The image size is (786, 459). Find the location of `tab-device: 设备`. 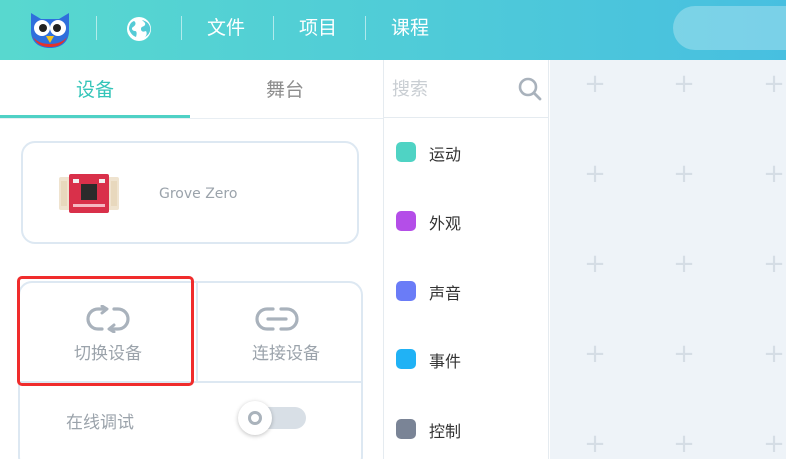

tab-device: 设备 is located at coordinates (95, 89).